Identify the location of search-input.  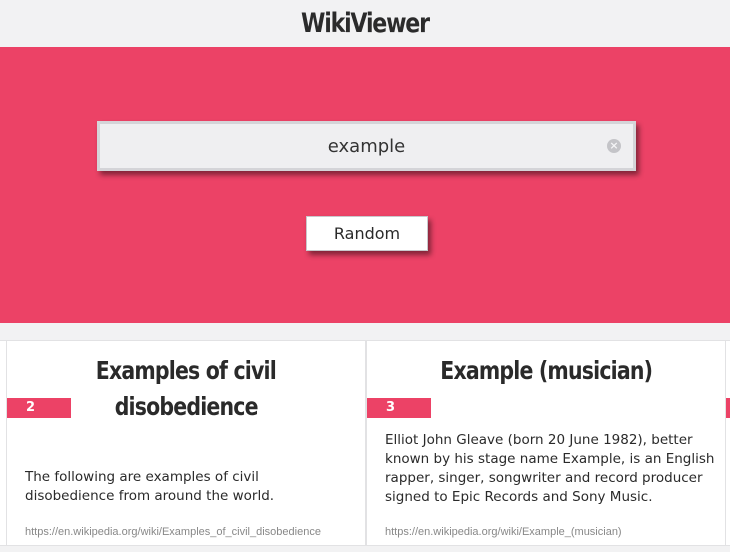
(366, 146).